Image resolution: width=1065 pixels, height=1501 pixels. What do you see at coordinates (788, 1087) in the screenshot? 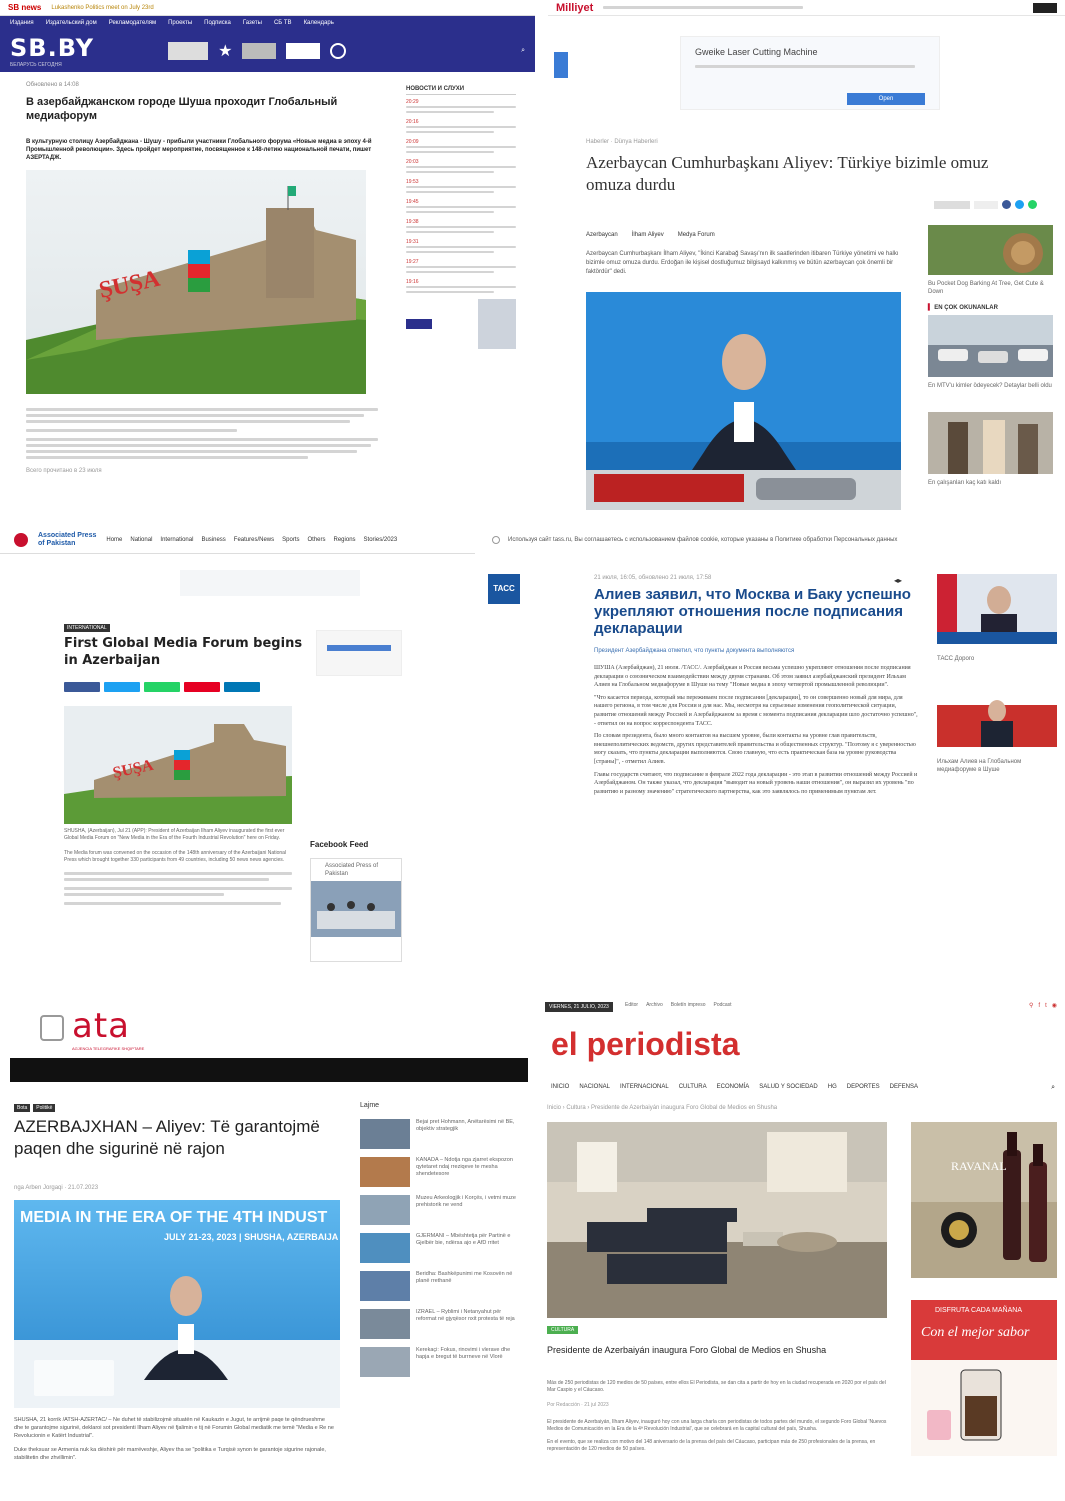
I see `nav-item: SALUD Y SOCIEDAD` at bounding box center [788, 1087].